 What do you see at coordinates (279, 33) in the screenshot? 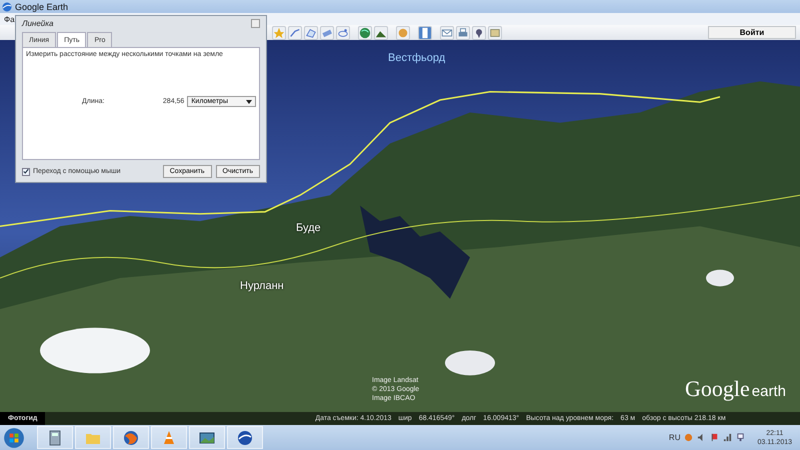
I see `star-icon` at bounding box center [279, 33].